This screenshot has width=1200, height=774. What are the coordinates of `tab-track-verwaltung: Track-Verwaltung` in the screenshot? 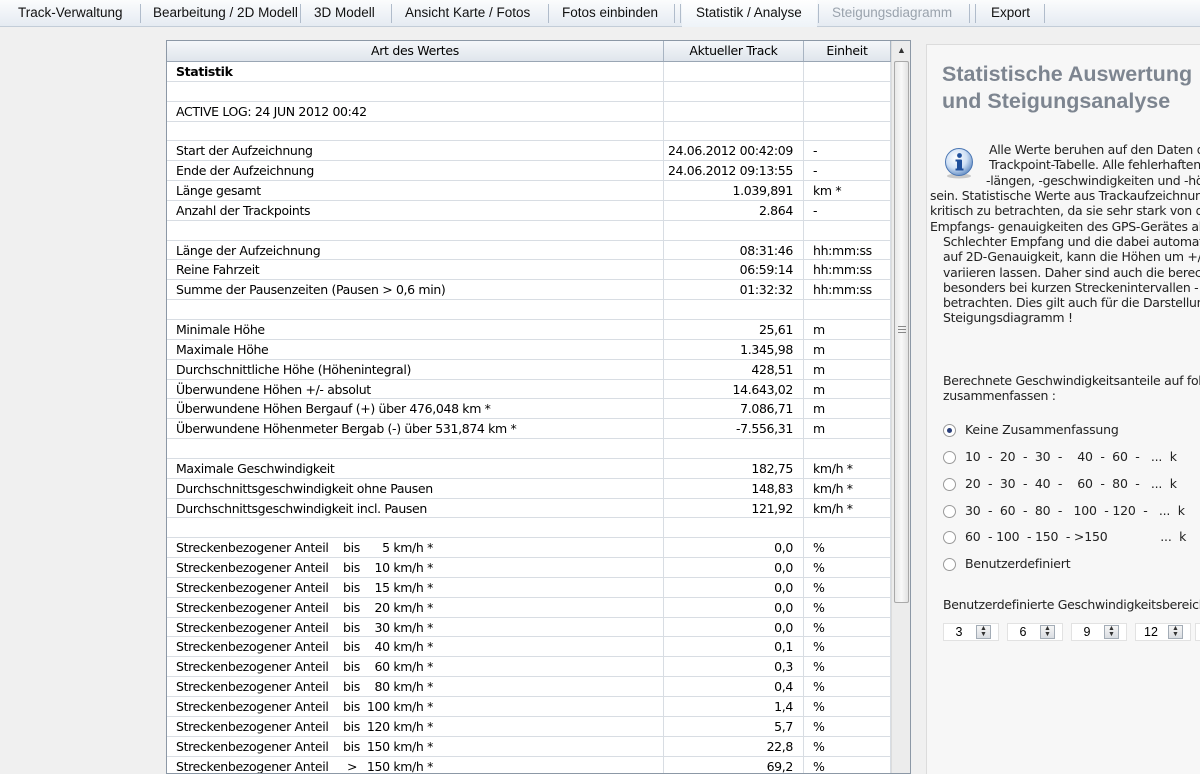 It's located at (63, 13).